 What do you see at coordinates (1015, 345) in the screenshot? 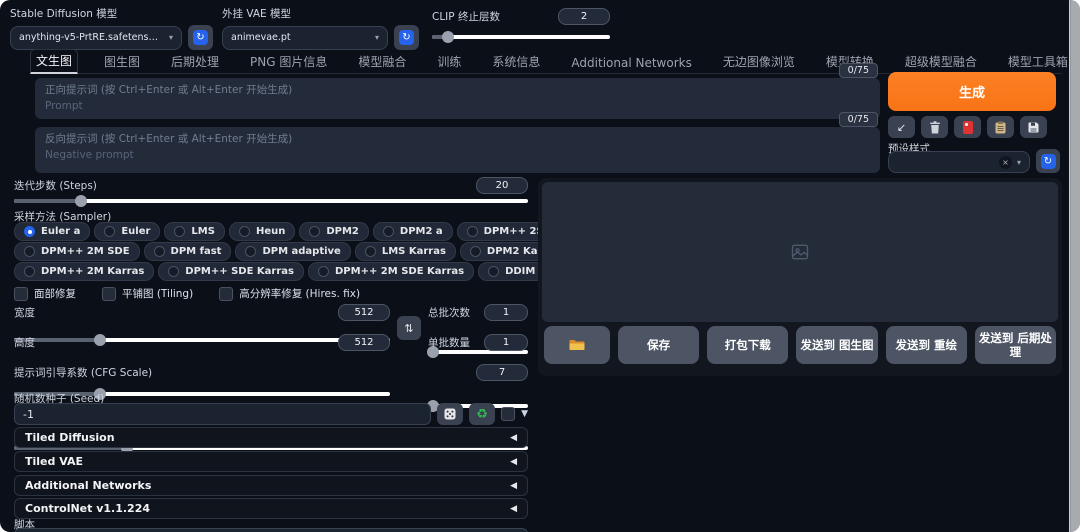
I see `send-to-extras-button: 发送到 后期处理` at bounding box center [1015, 345].